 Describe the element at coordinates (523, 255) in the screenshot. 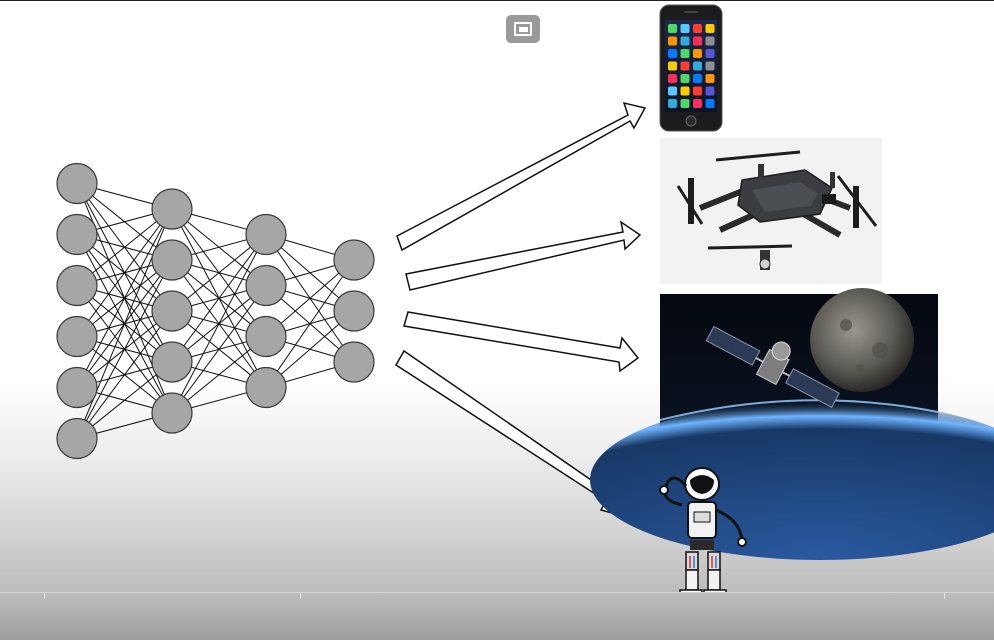

I see `arrow-to-drone` at that location.